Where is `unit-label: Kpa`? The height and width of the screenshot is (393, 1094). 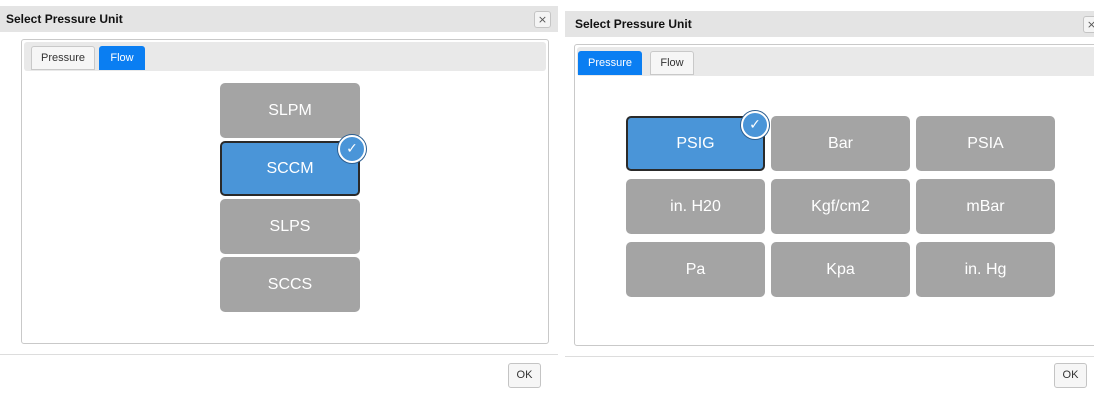
unit-label: Kpa is located at coordinates (840, 269).